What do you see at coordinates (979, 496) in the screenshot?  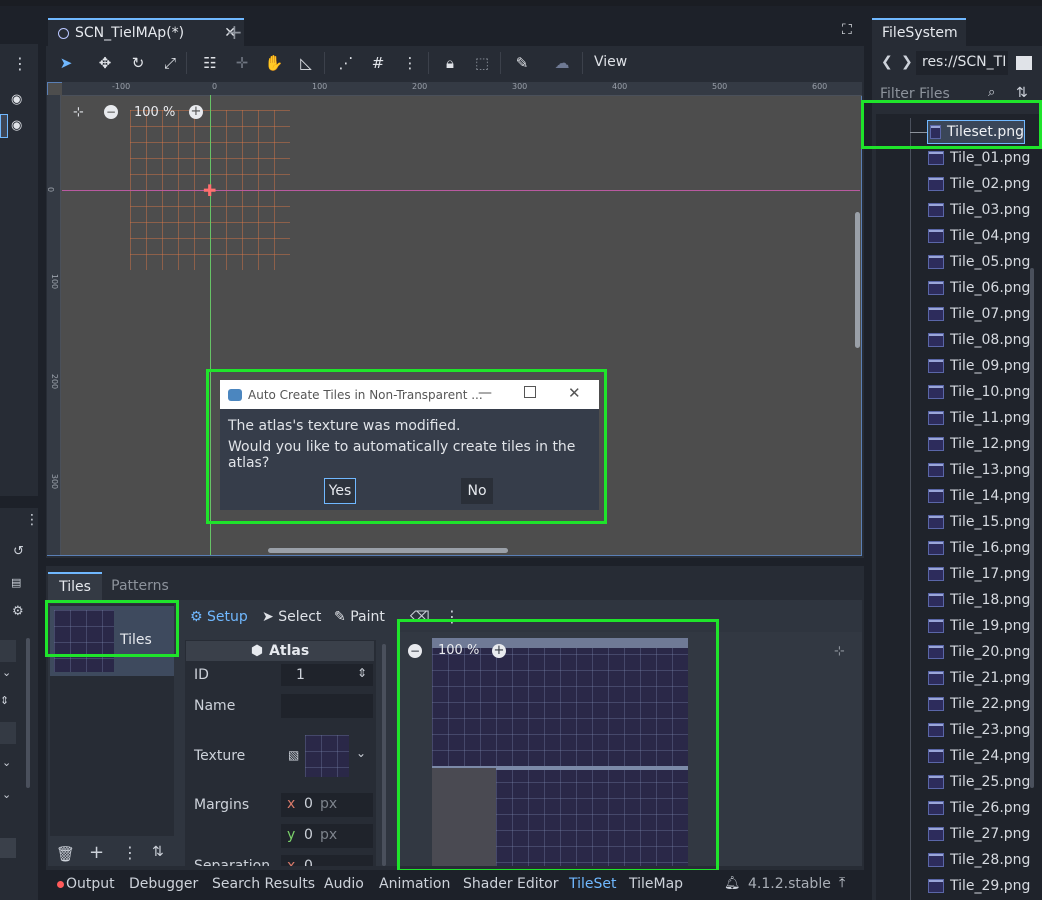 I see `file-item: Tile_14.png` at bounding box center [979, 496].